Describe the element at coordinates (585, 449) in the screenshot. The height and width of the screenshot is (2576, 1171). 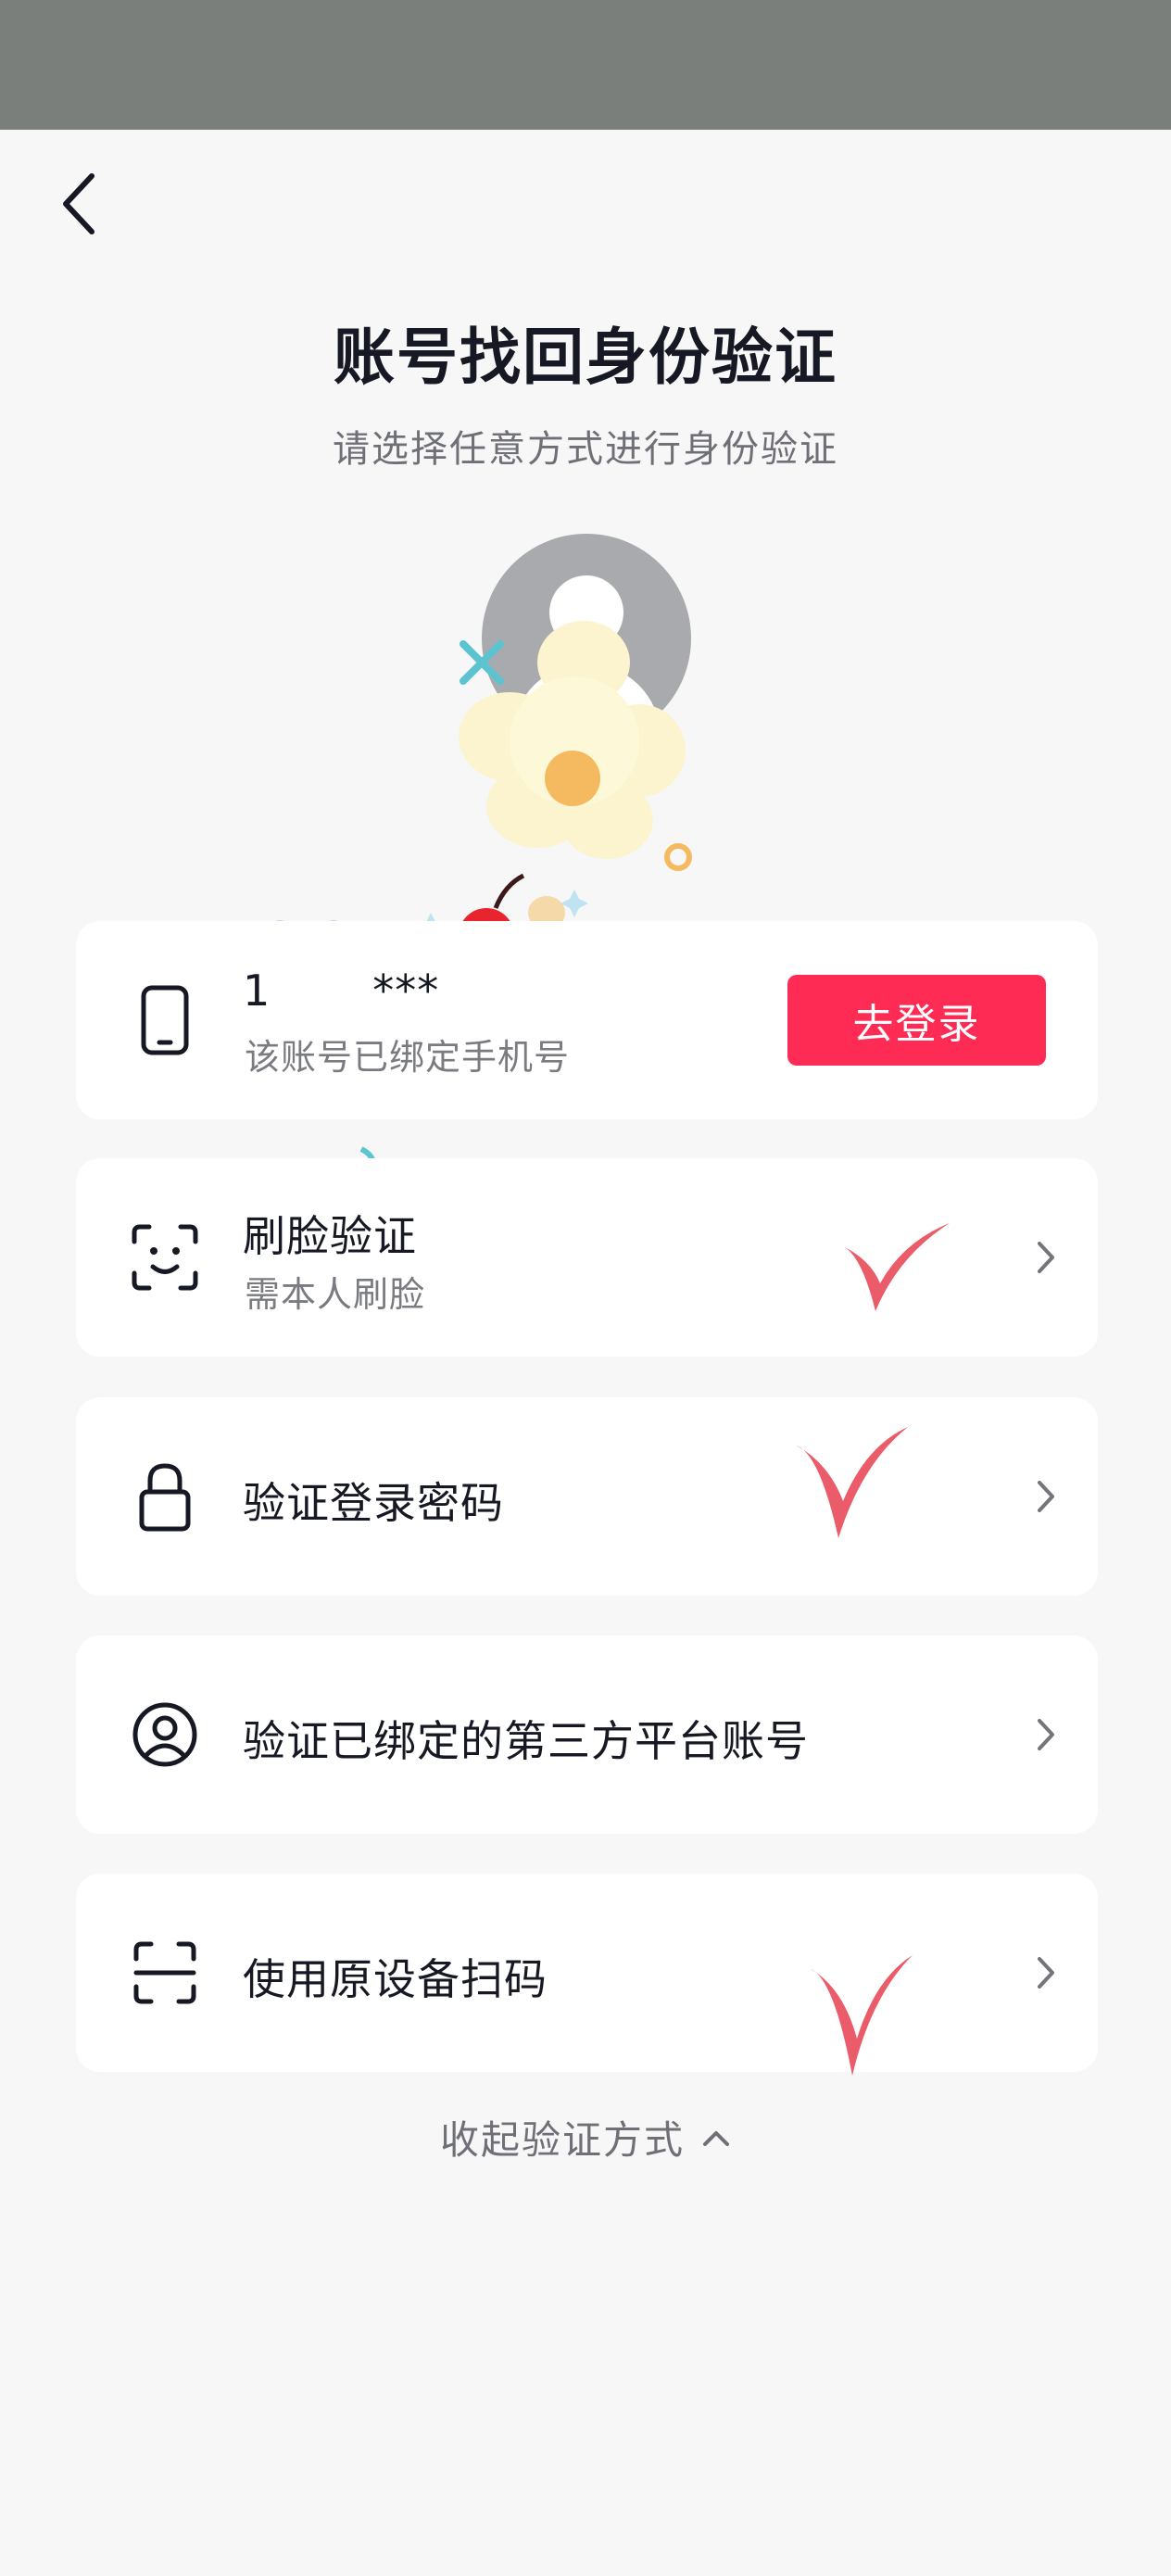
I see `page-subtitle: 请选择任意方式进行身份验证` at that location.